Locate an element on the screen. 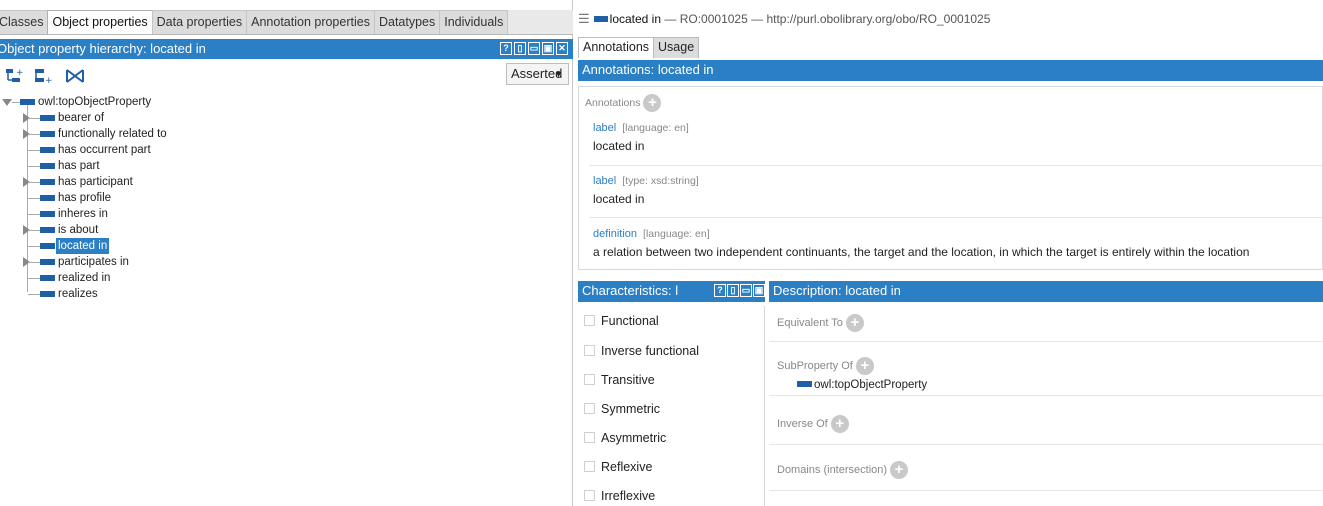 This screenshot has height=506, width=1323. tree-item: located in is located at coordinates (280, 246).